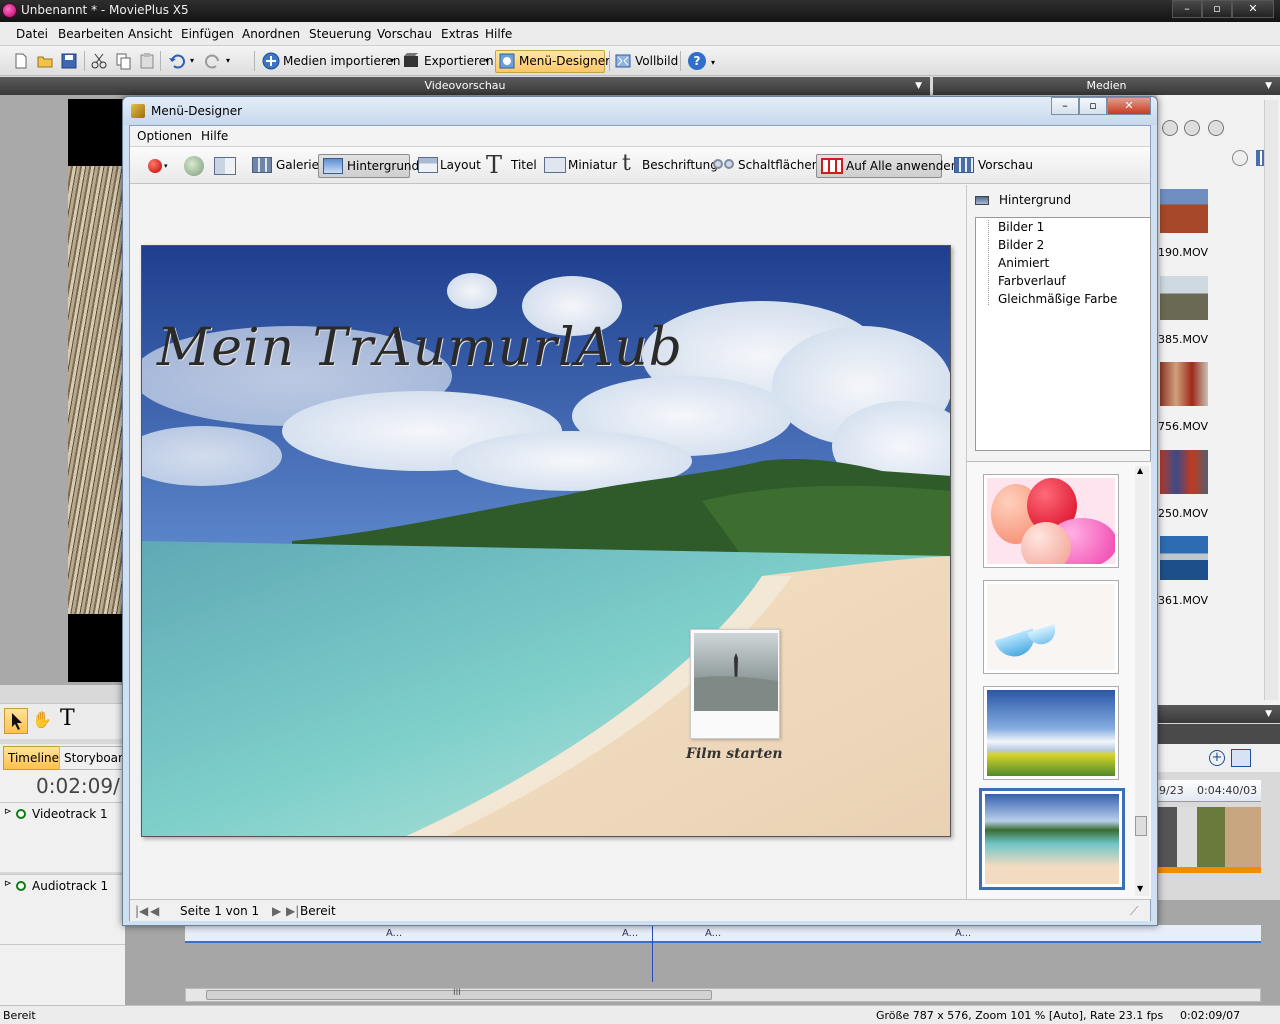  I want to click on media-file-5: 361.MOV, so click(1183, 600).